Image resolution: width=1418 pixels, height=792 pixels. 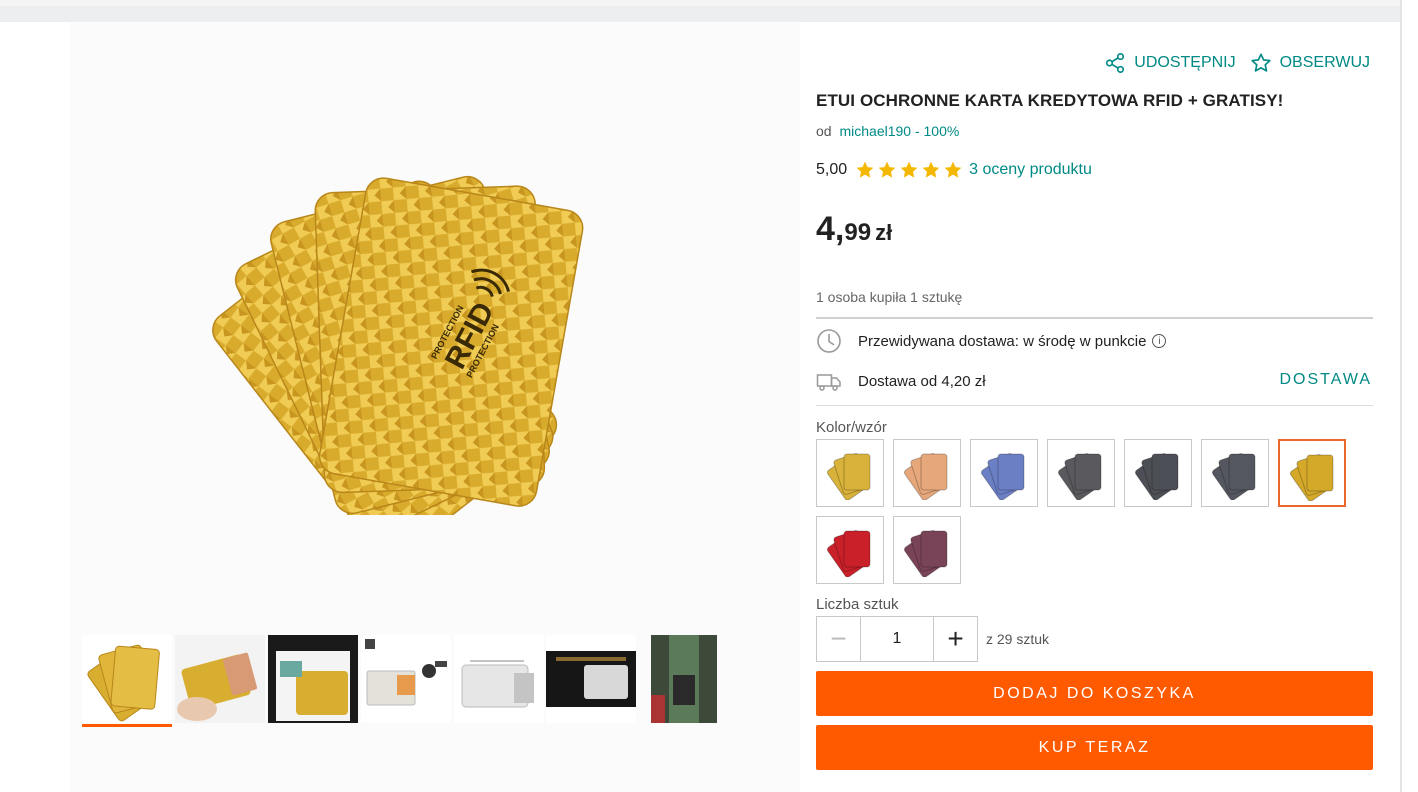 What do you see at coordinates (1115, 63) in the screenshot?
I see `share-icon` at bounding box center [1115, 63].